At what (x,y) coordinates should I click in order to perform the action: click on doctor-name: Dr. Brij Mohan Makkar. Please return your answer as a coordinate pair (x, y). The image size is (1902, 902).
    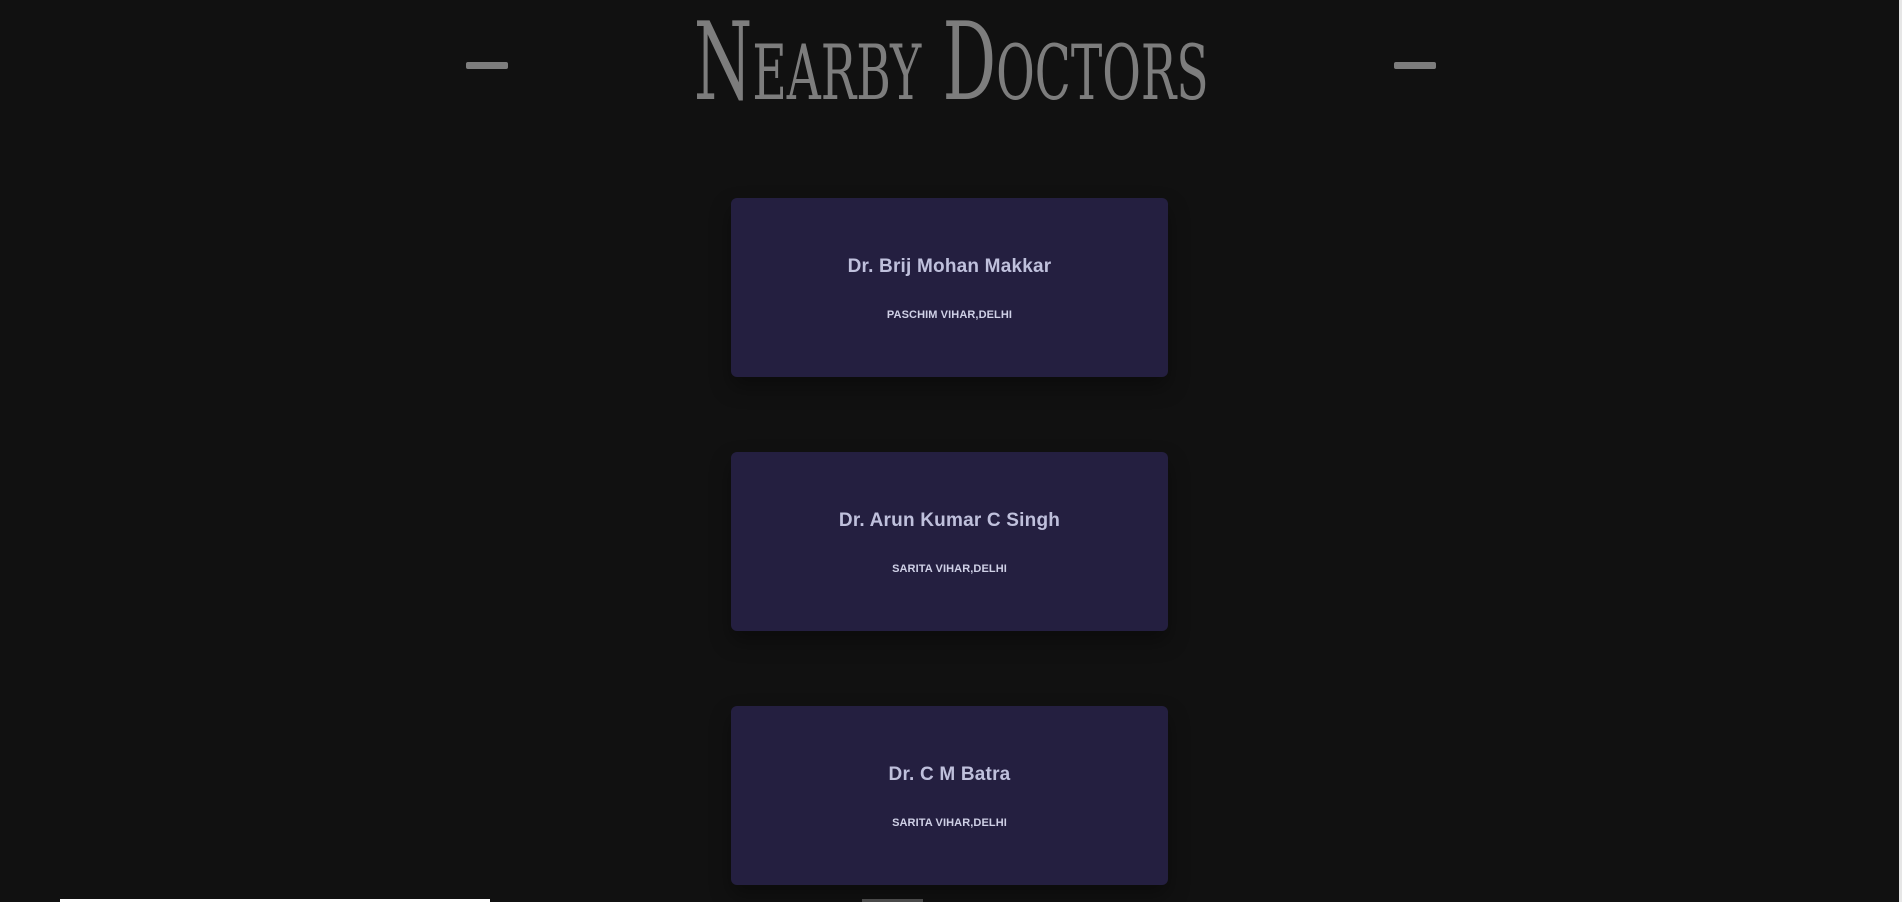
    Looking at the image, I should click on (949, 266).